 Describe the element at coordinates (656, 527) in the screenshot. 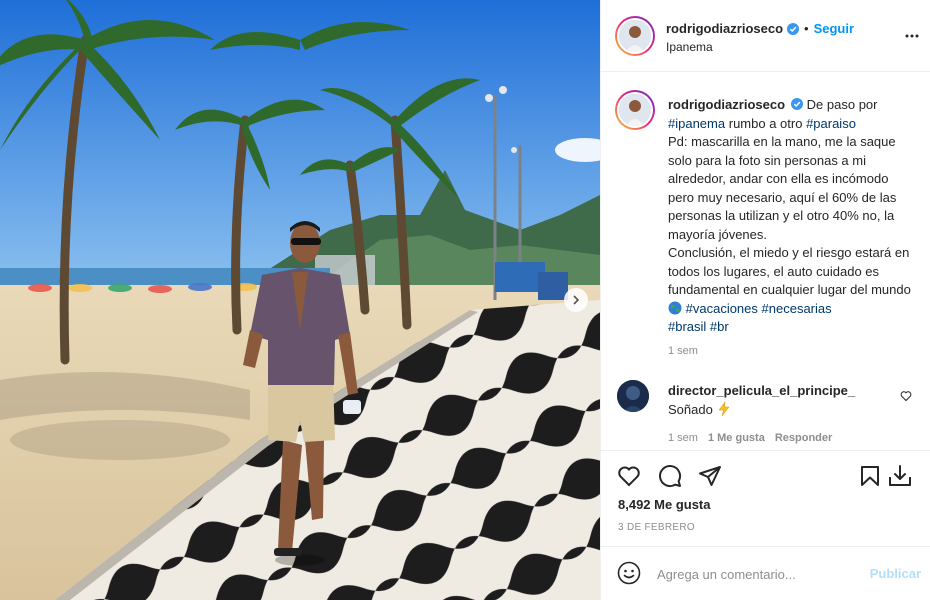

I see `post-date: 3 DE FEBRERO` at that location.